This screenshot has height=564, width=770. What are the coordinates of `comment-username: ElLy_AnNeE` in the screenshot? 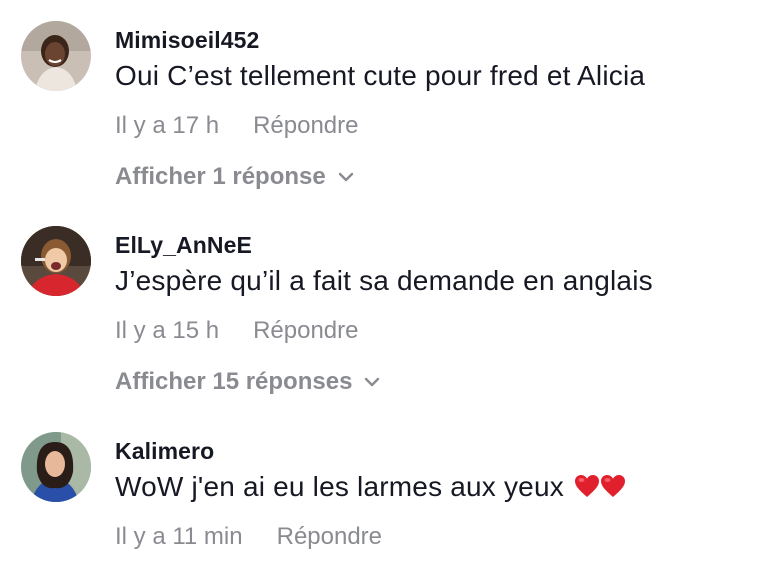 It's located at (183, 245).